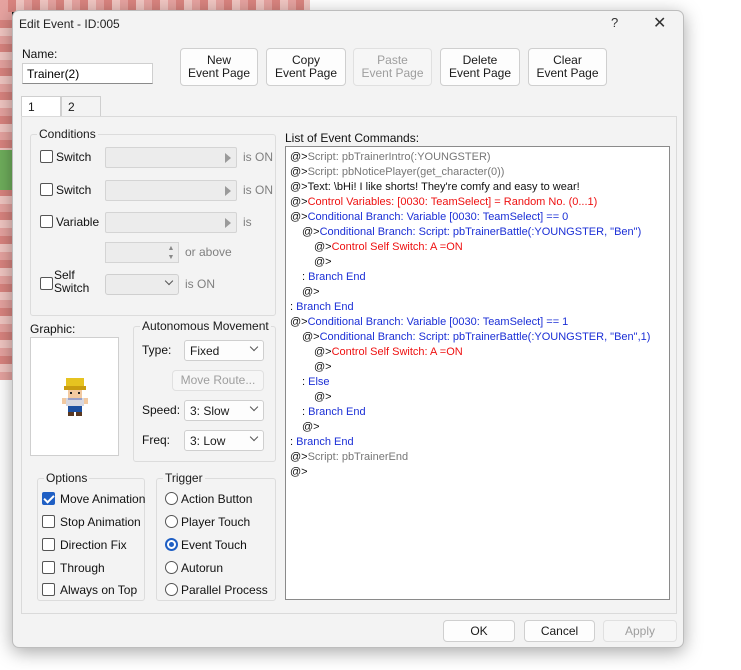 The height and width of the screenshot is (670, 741). Describe the element at coordinates (200, 284) in the screenshot. I see `self-switch-suffix: is ON` at that location.